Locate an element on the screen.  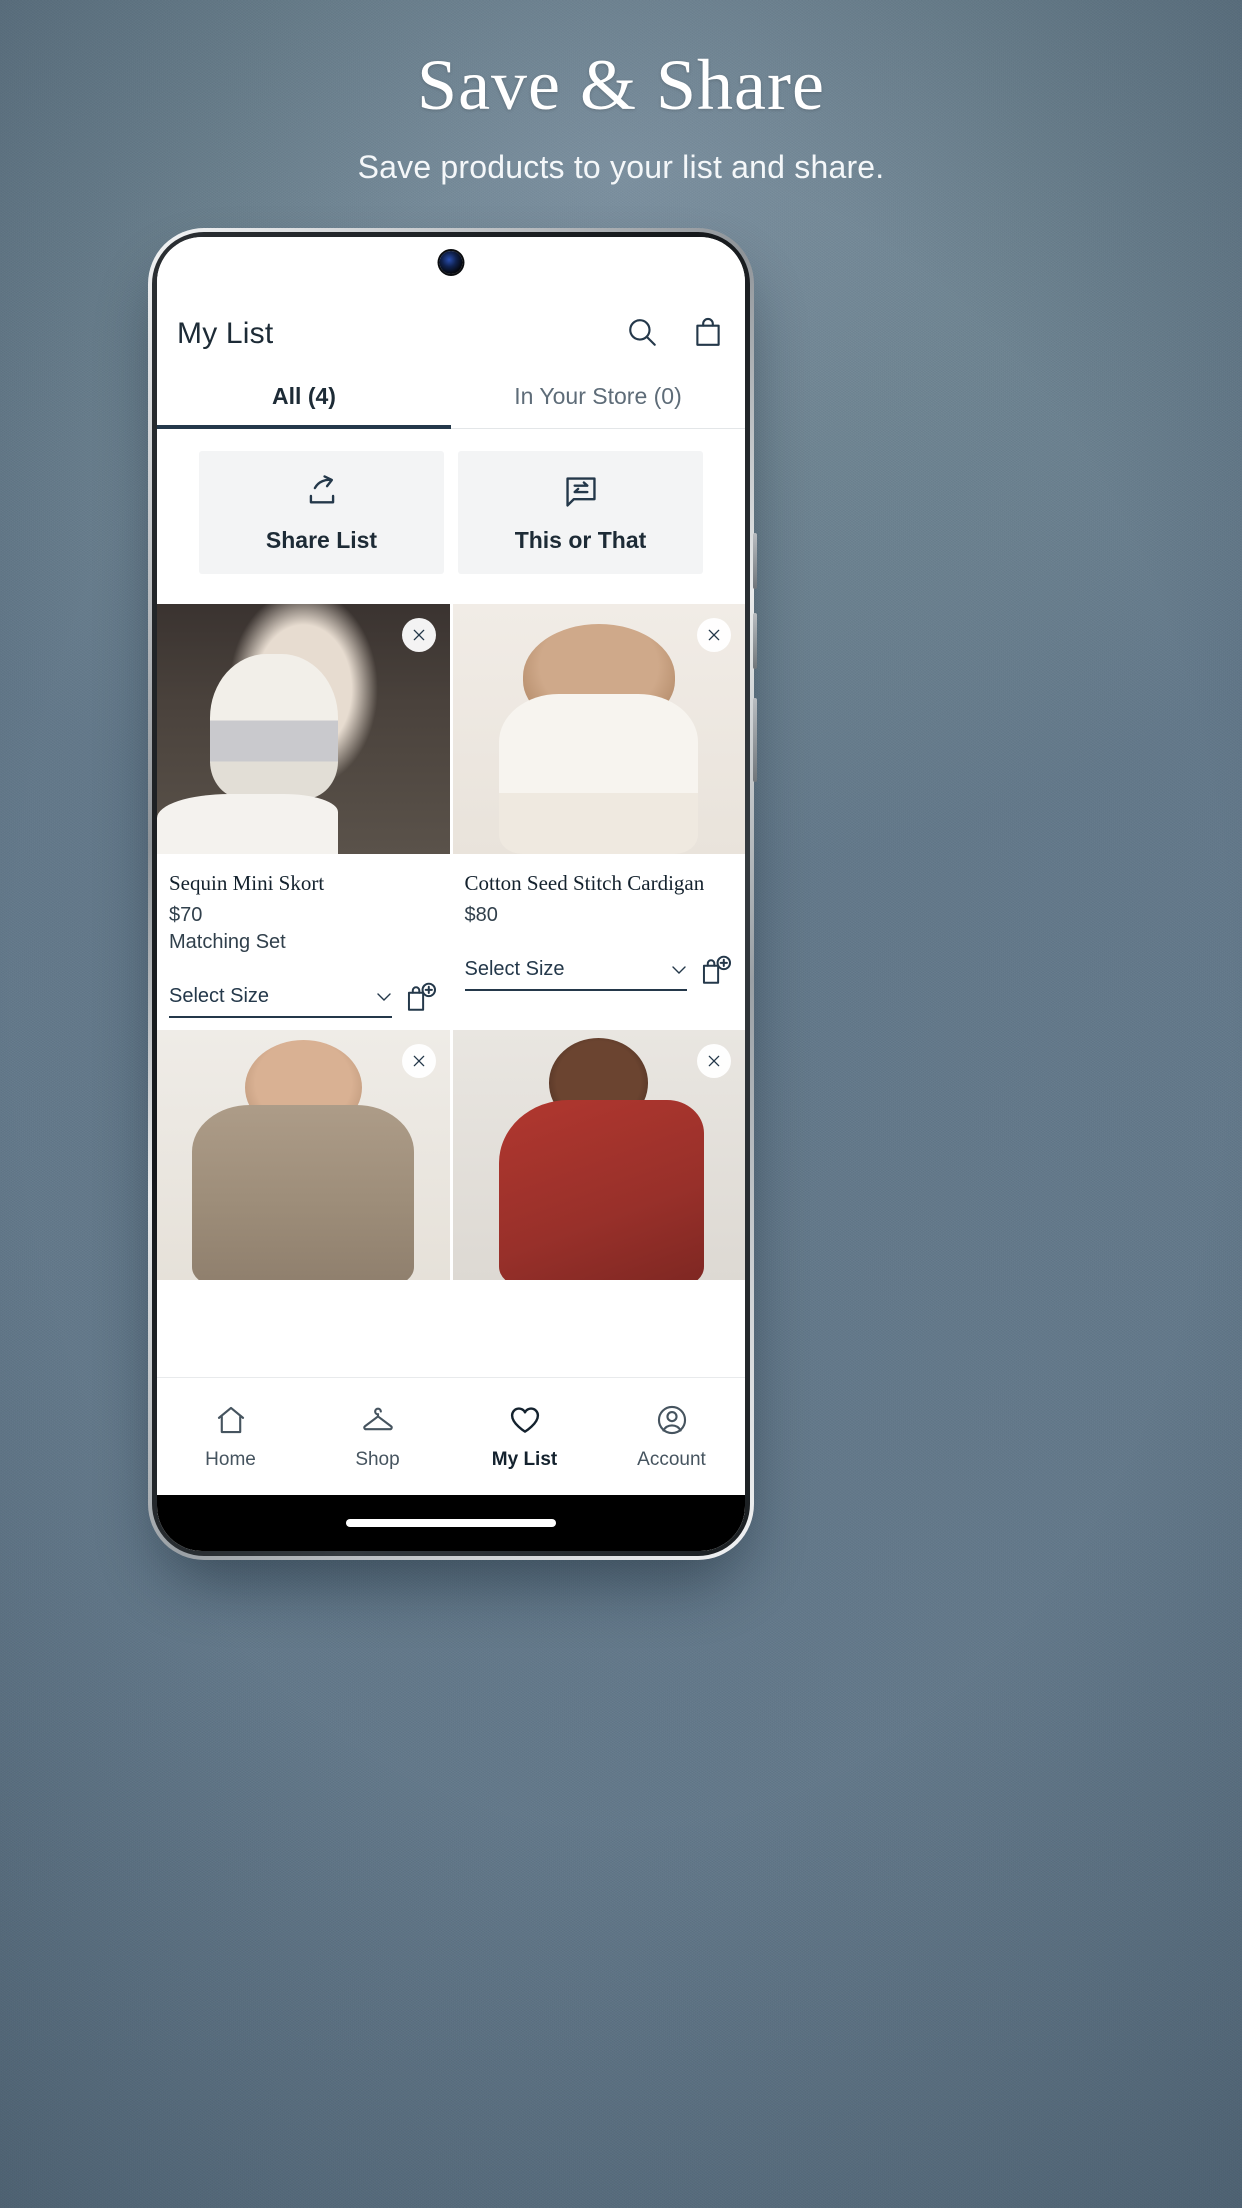
tab-in-your-store: In Your Store (0) is located at coordinates (598, 396).